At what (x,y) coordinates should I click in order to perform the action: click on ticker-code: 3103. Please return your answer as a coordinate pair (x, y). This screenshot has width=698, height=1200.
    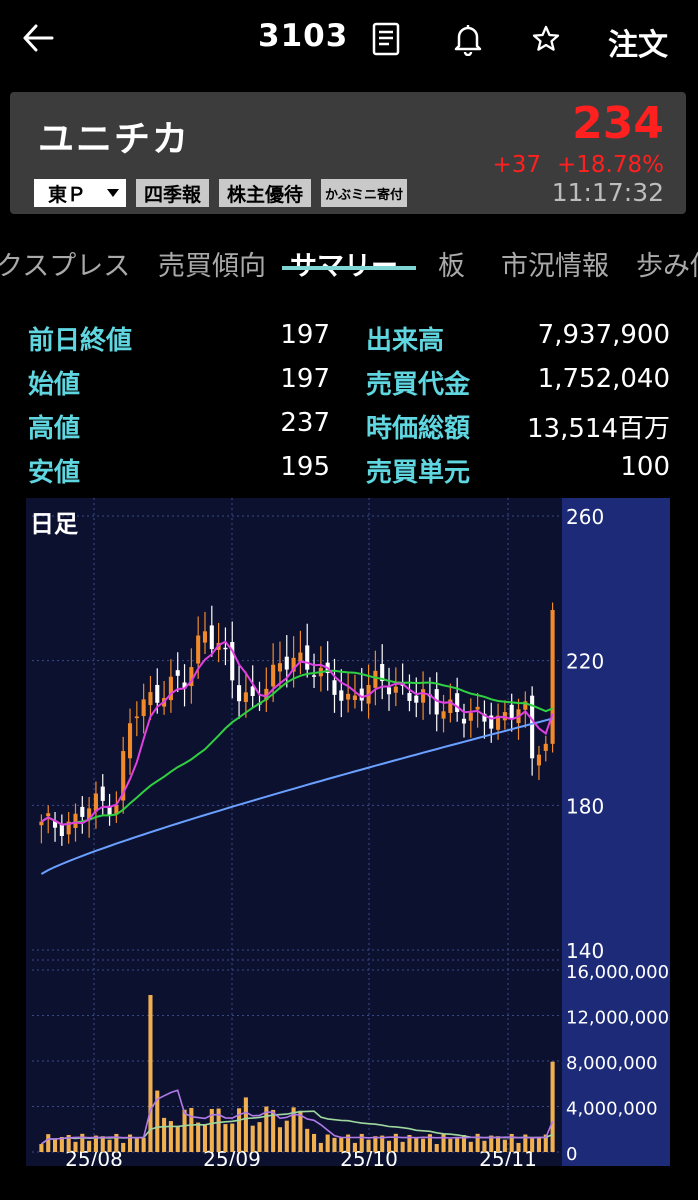
    Looking at the image, I should click on (303, 36).